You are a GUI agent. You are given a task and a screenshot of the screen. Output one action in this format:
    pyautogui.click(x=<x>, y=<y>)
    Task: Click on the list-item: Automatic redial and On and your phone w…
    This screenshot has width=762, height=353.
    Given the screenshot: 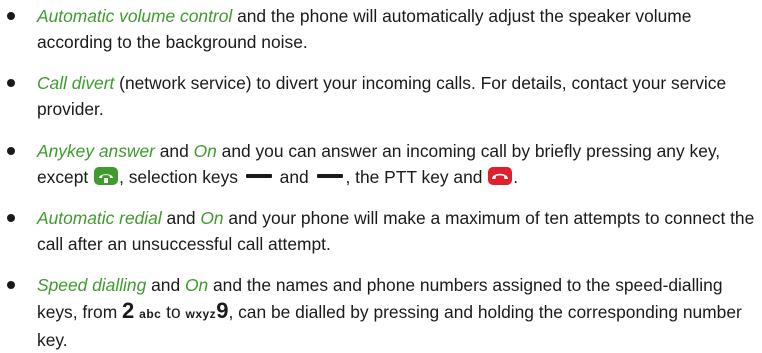 What is the action you would take?
    pyautogui.click(x=382, y=231)
    